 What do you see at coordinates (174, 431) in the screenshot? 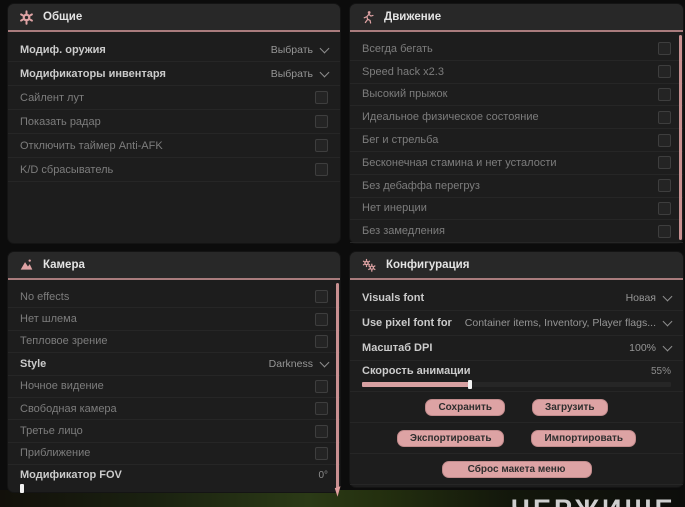
I see `toggle-row-third-person: Третье лицо` at bounding box center [174, 431].